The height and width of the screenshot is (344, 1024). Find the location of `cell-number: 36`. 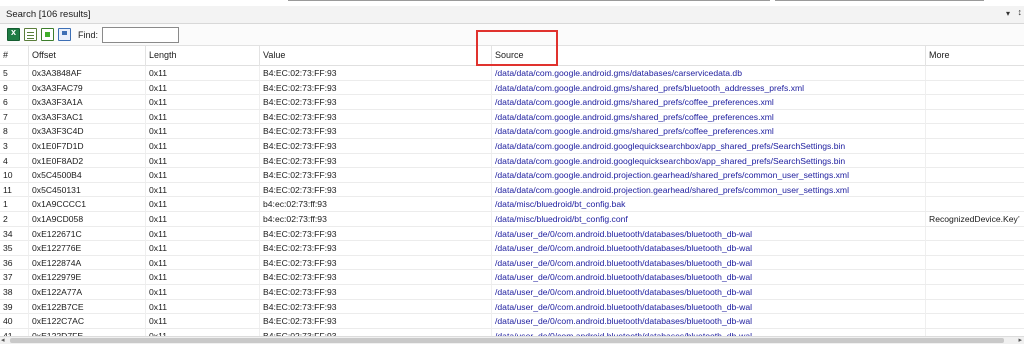

cell-number: 36 is located at coordinates (14, 262).